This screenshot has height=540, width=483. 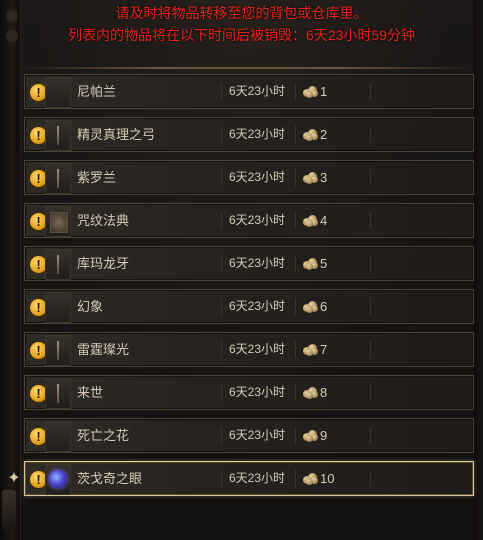 I want to click on item-row: ! 来世 6天23小时 8, so click(x=249, y=392).